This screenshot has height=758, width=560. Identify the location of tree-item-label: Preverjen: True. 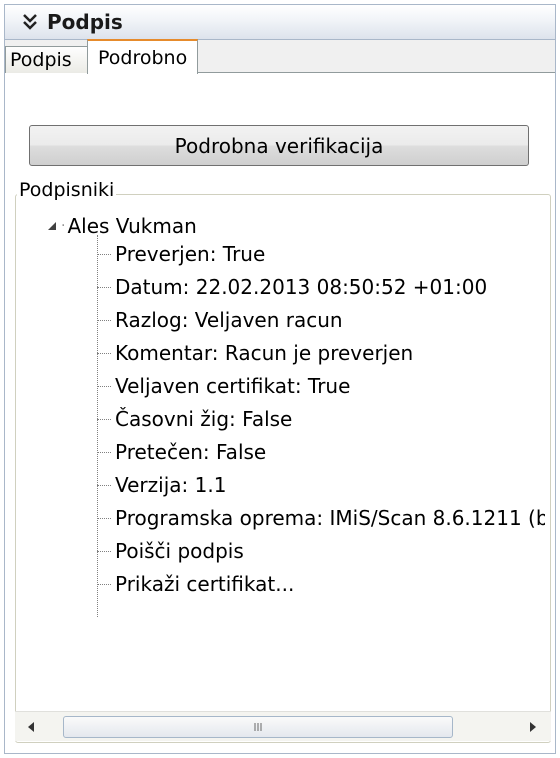
(190, 254).